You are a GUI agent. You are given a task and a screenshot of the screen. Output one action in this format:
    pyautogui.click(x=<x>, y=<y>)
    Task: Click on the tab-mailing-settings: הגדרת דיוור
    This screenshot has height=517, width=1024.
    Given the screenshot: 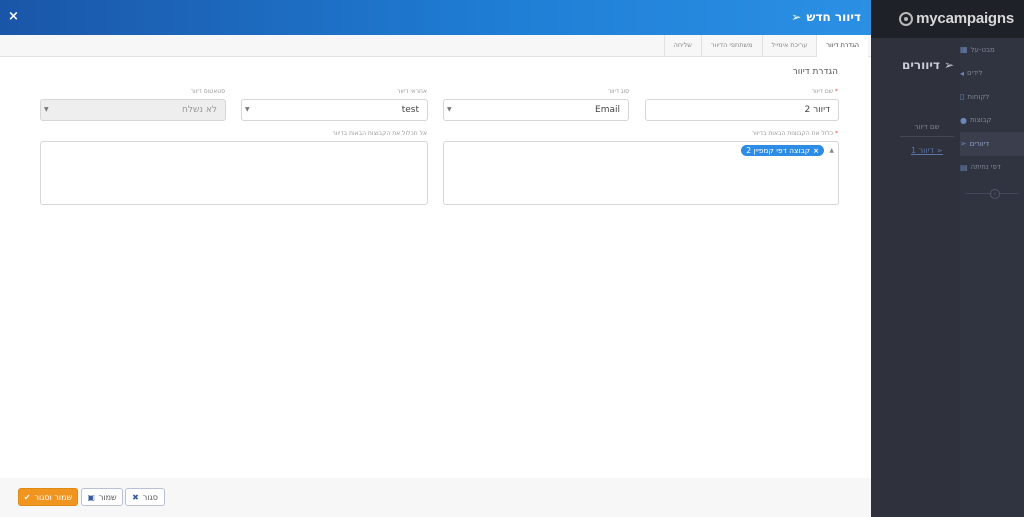 What is the action you would take?
    pyautogui.click(x=842, y=46)
    